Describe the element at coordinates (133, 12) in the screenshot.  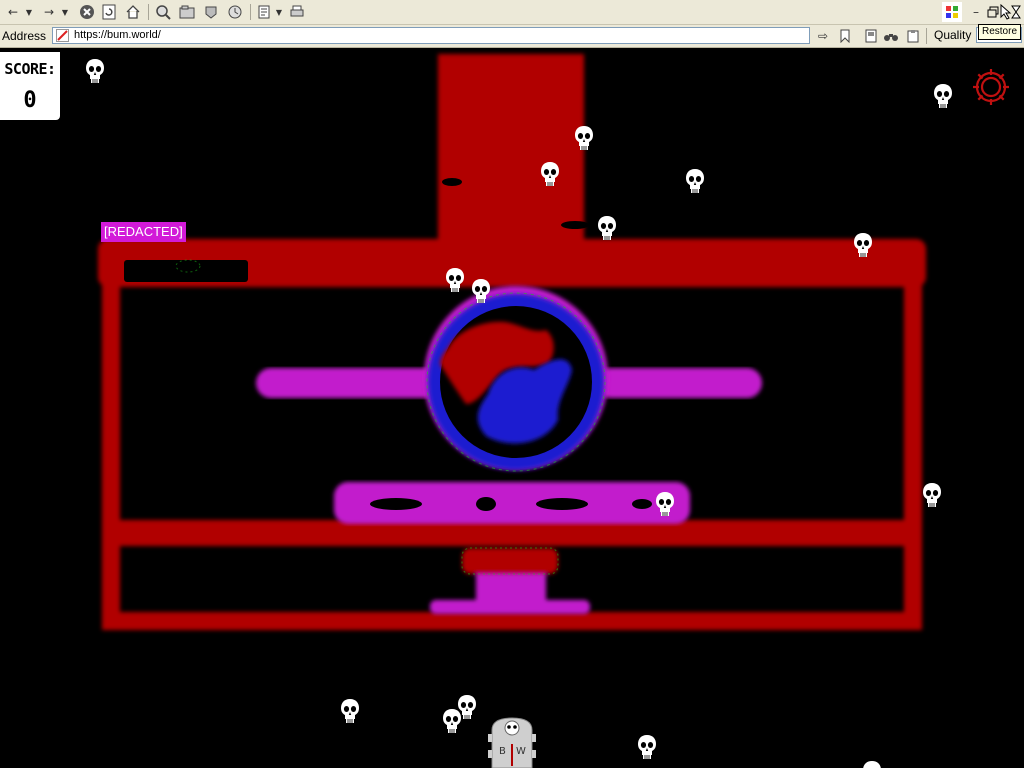
I see `home-icon` at that location.